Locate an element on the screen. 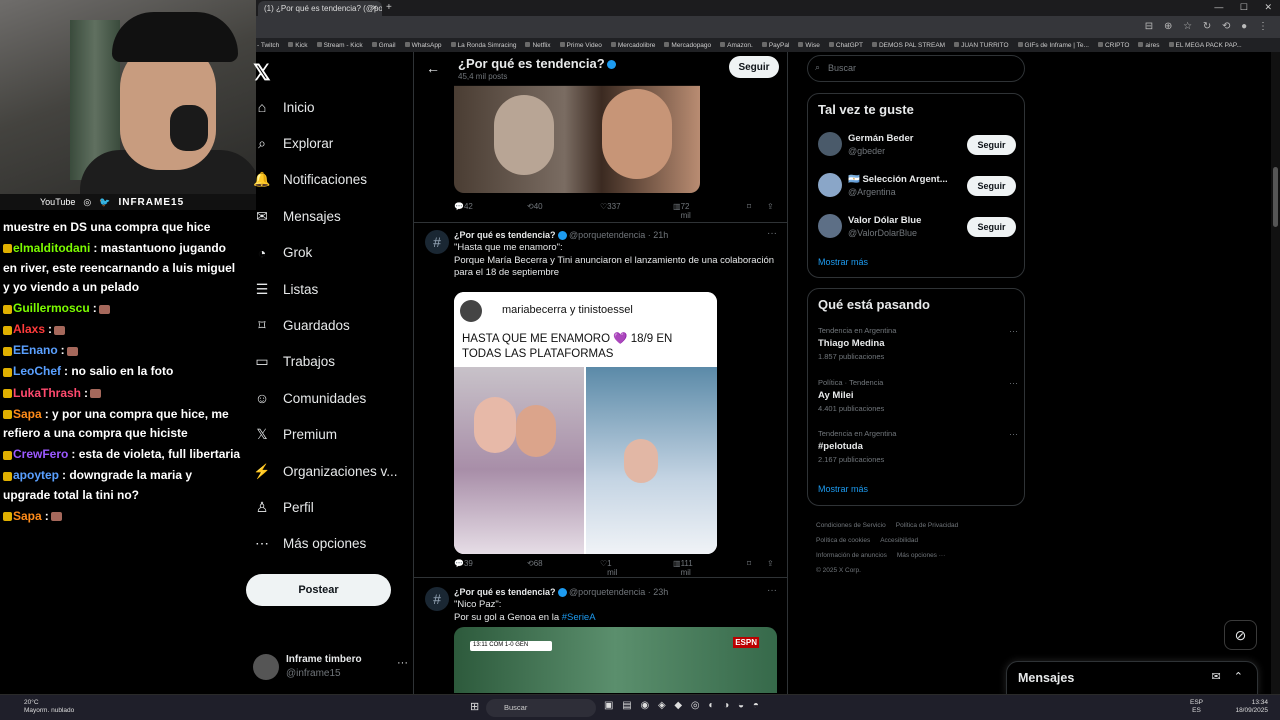 The height and width of the screenshot is (720, 1280). bookmark-item: Netflix is located at coordinates (537, 45).